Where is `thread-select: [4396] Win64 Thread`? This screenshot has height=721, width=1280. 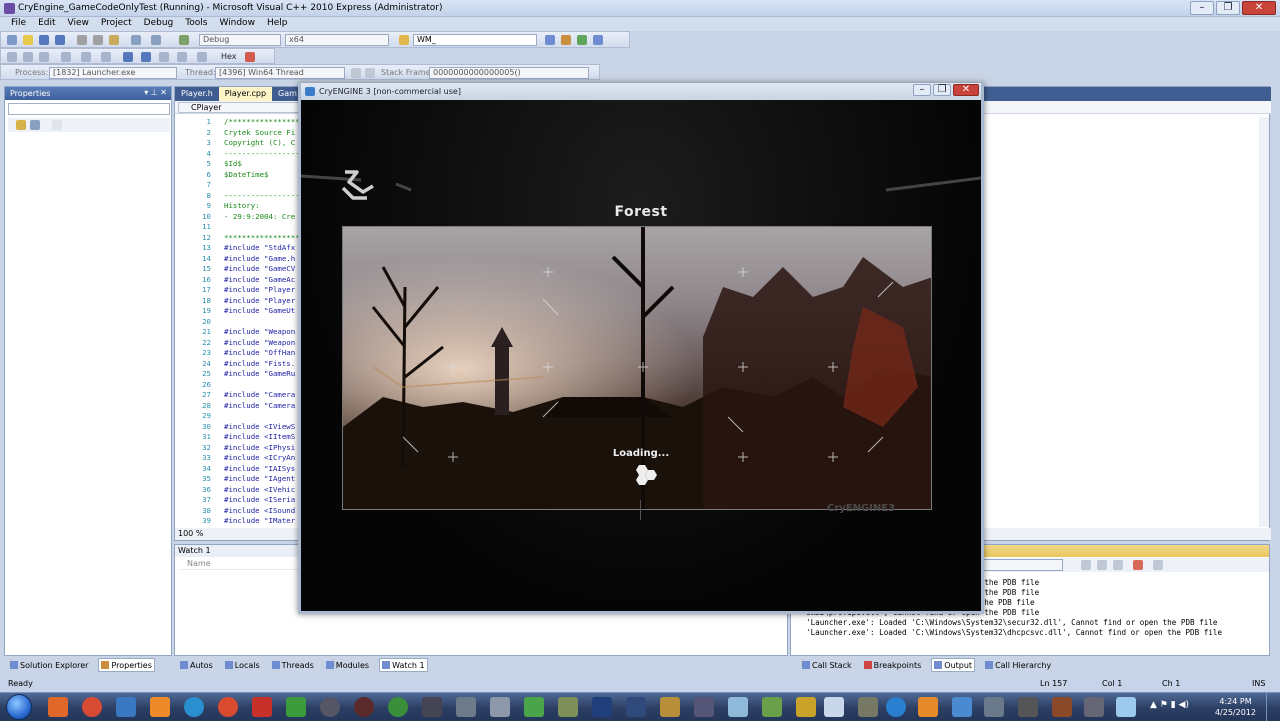 thread-select: [4396] Win64 Thread is located at coordinates (280, 73).